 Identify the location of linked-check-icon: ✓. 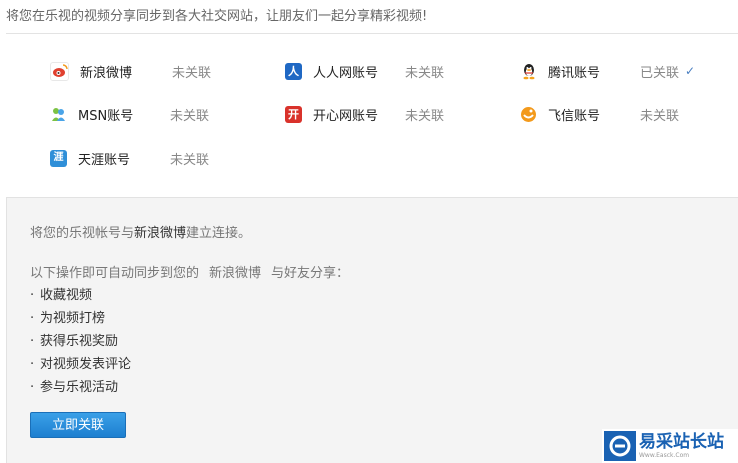
(690, 71).